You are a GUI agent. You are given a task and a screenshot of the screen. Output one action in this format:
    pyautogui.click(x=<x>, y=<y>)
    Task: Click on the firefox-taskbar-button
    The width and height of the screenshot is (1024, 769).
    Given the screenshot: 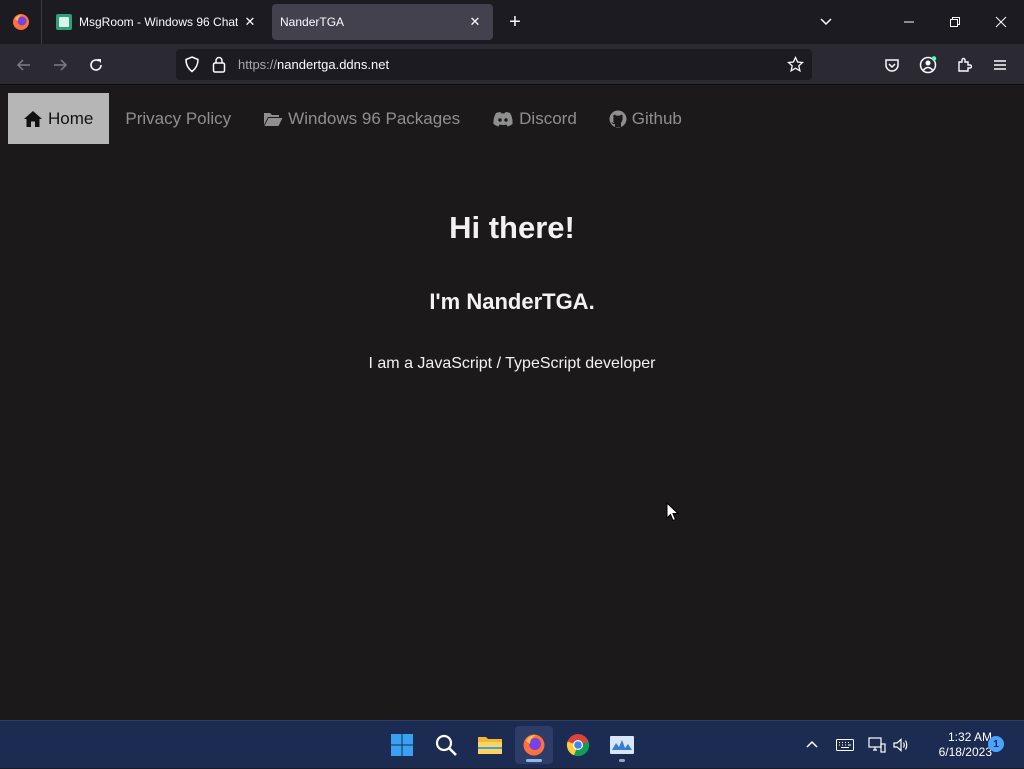 What is the action you would take?
    pyautogui.click(x=534, y=745)
    